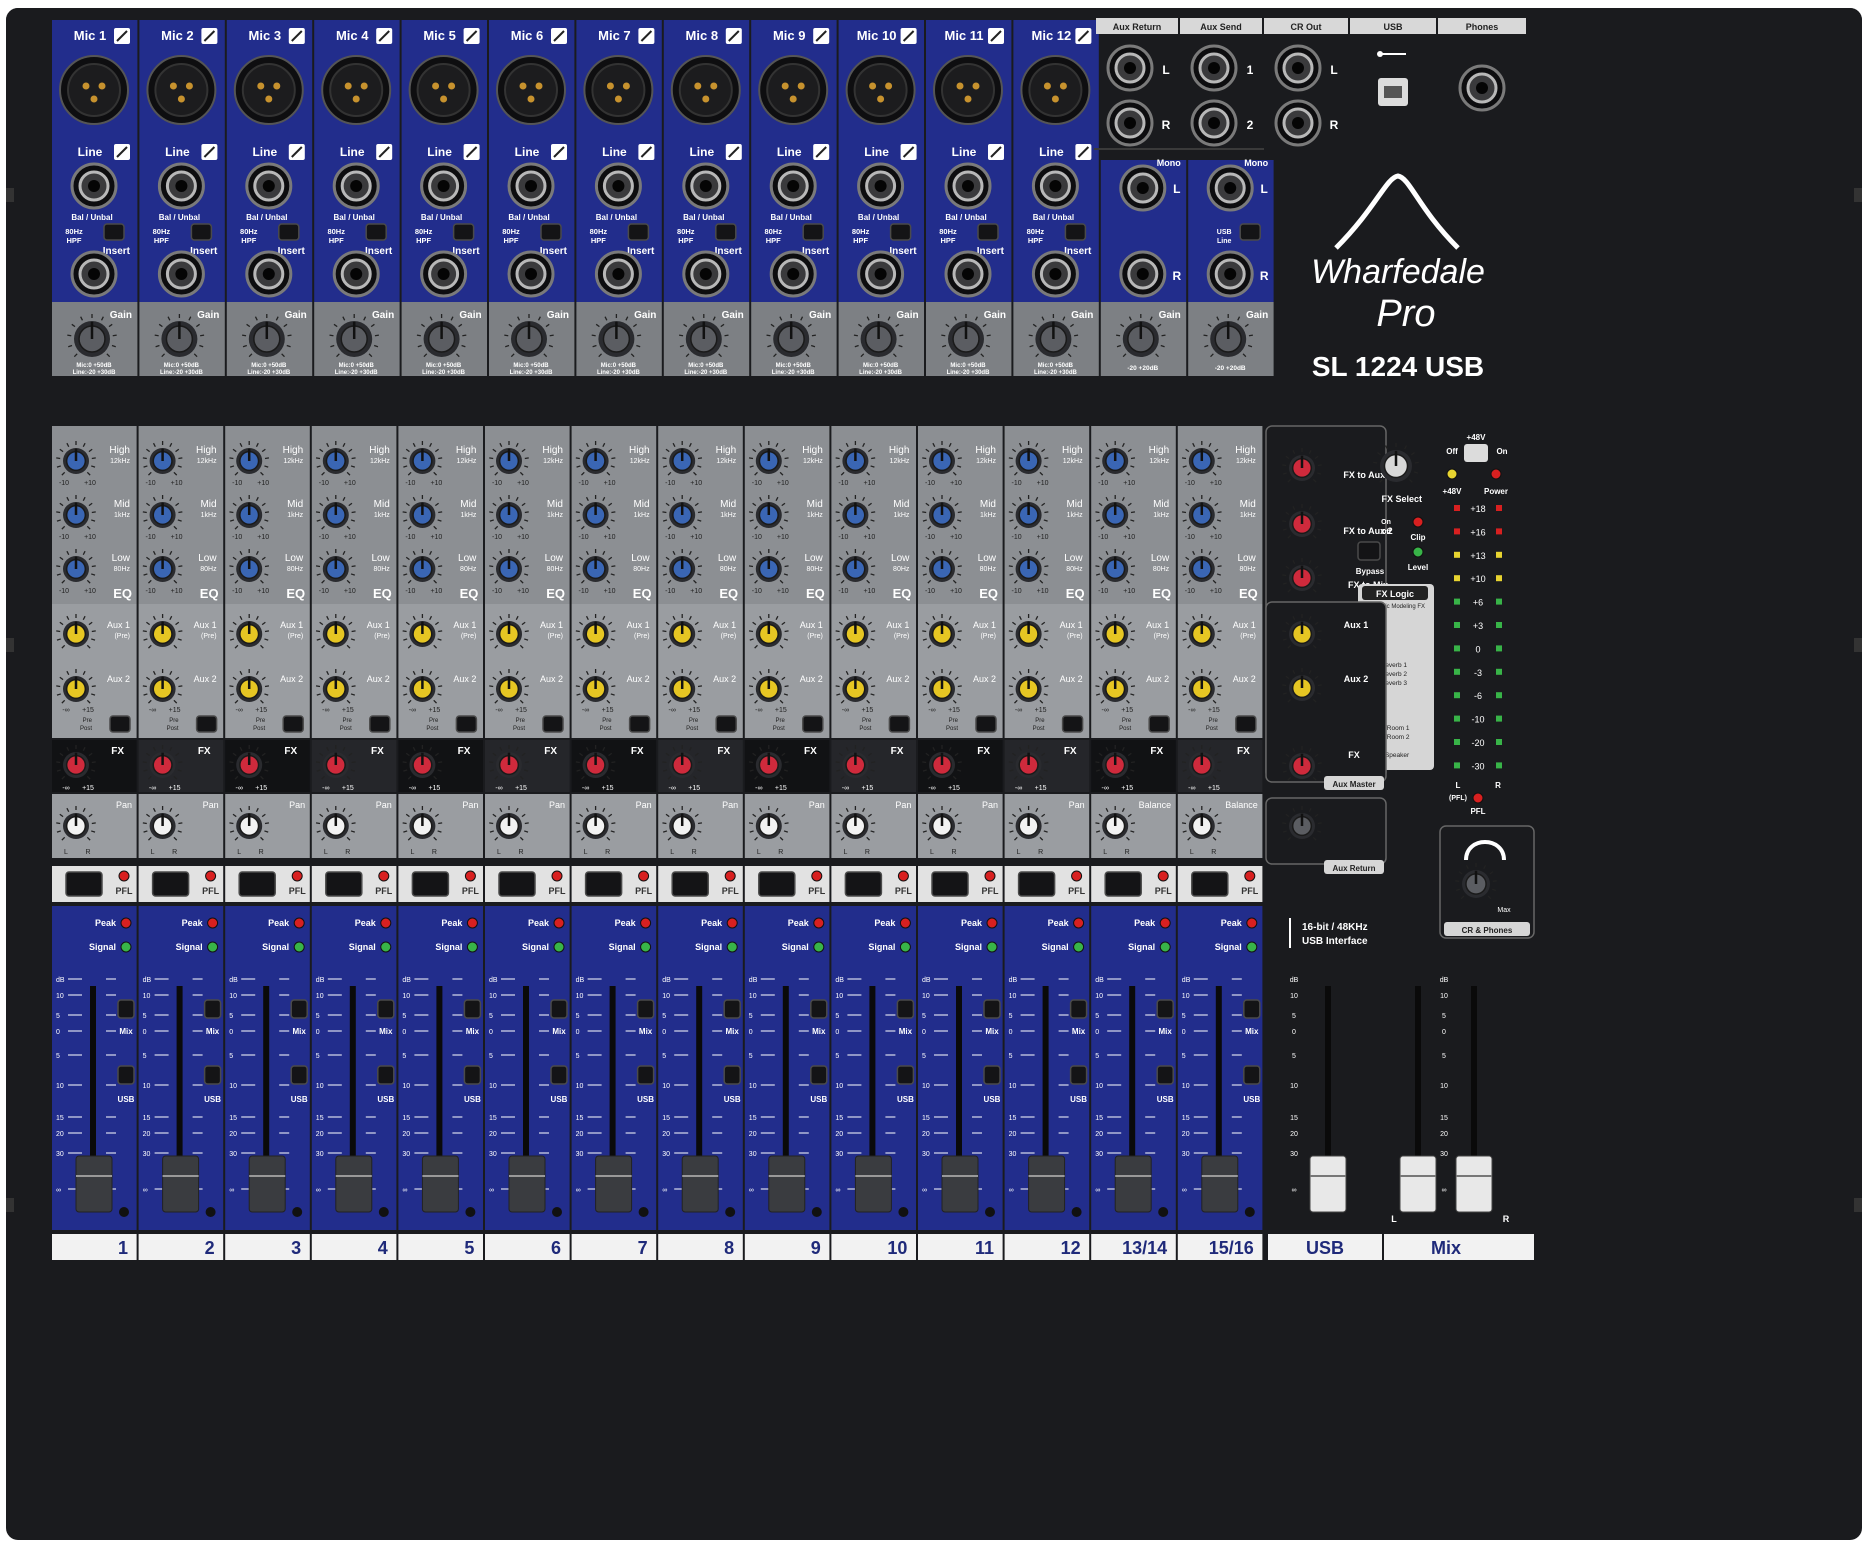  What do you see at coordinates (1474, 1099) in the screenshot?
I see `mix-right-fader` at bounding box center [1474, 1099].